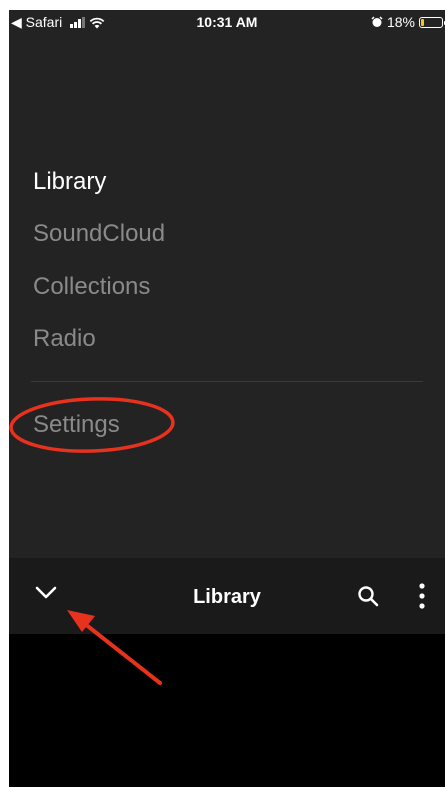  I want to click on menu-item-collections: Collections, so click(91, 287).